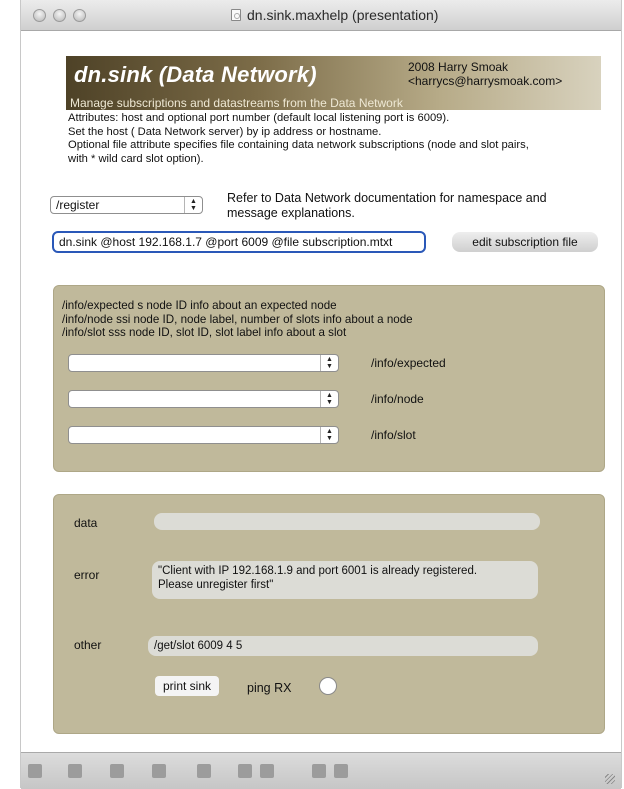 The height and width of the screenshot is (789, 624). What do you see at coordinates (78, 205) in the screenshot?
I see `register-menu-value: /register` at bounding box center [78, 205].